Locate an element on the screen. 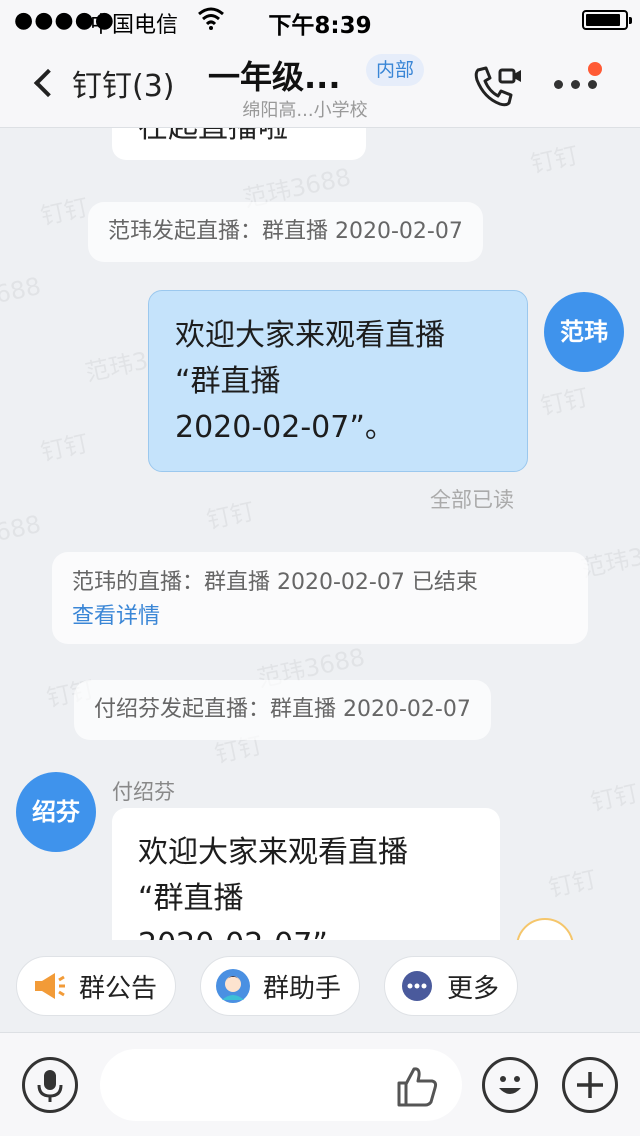 This screenshot has height=1136, width=640. microphone-icon is located at coordinates (50, 1086).